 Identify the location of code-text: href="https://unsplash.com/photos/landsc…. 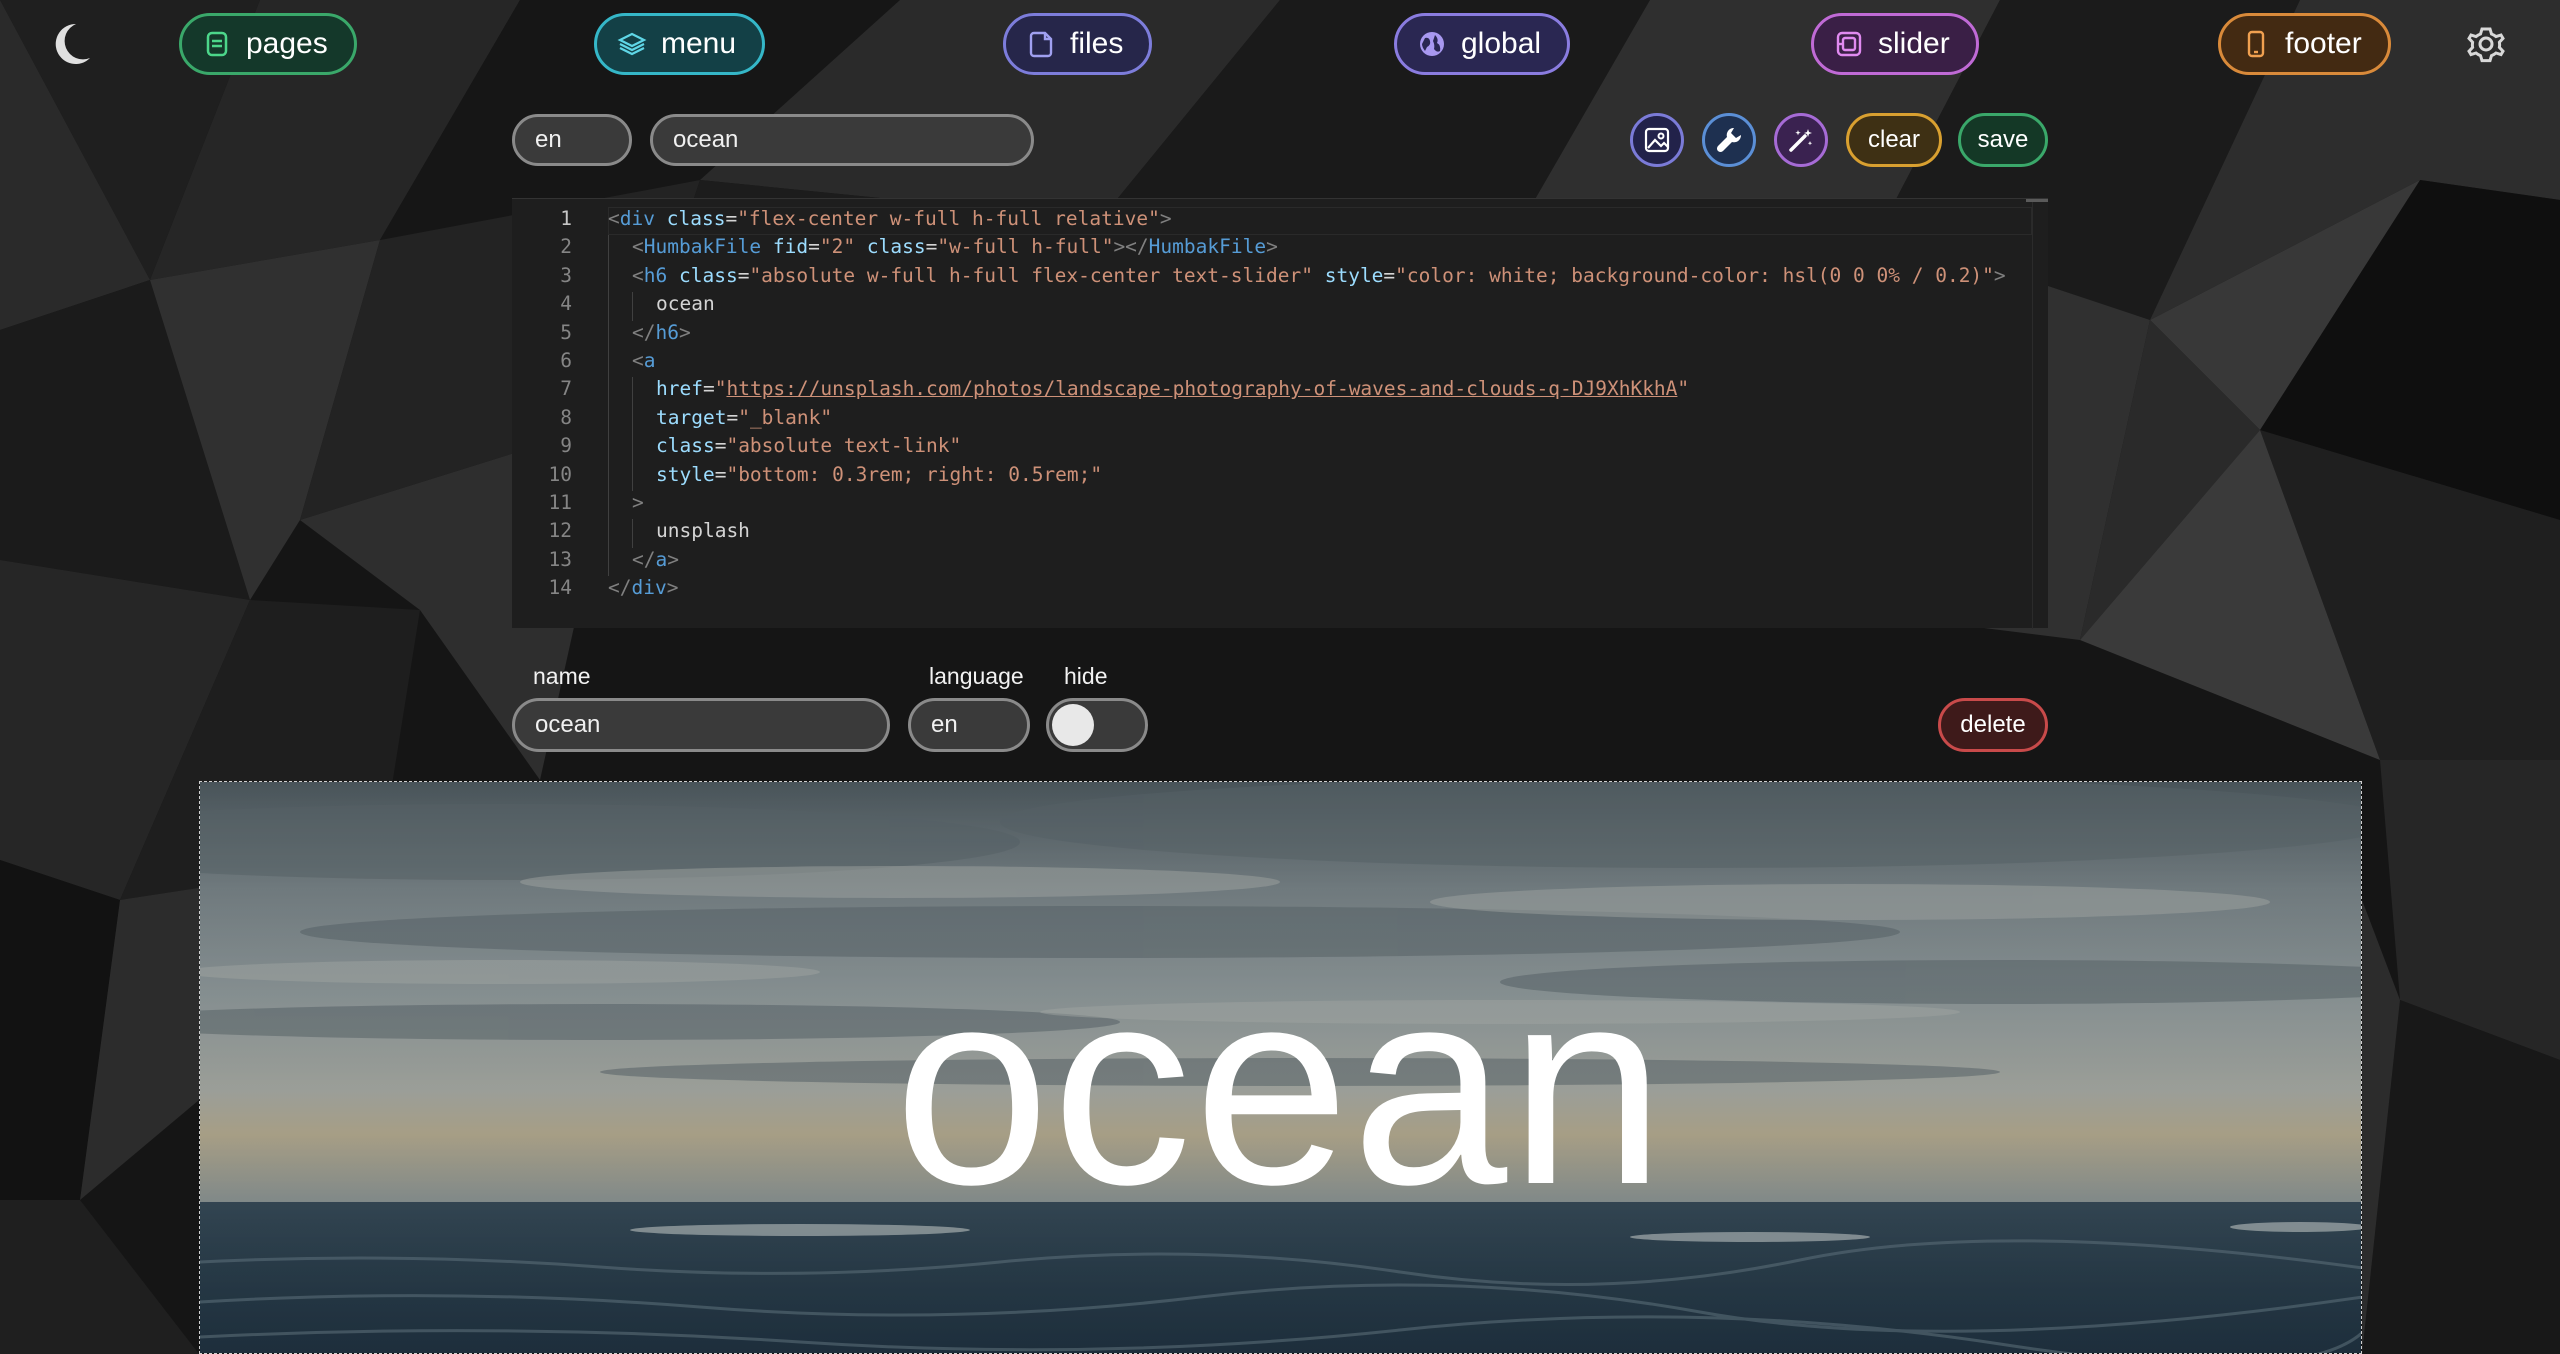
(1172, 388).